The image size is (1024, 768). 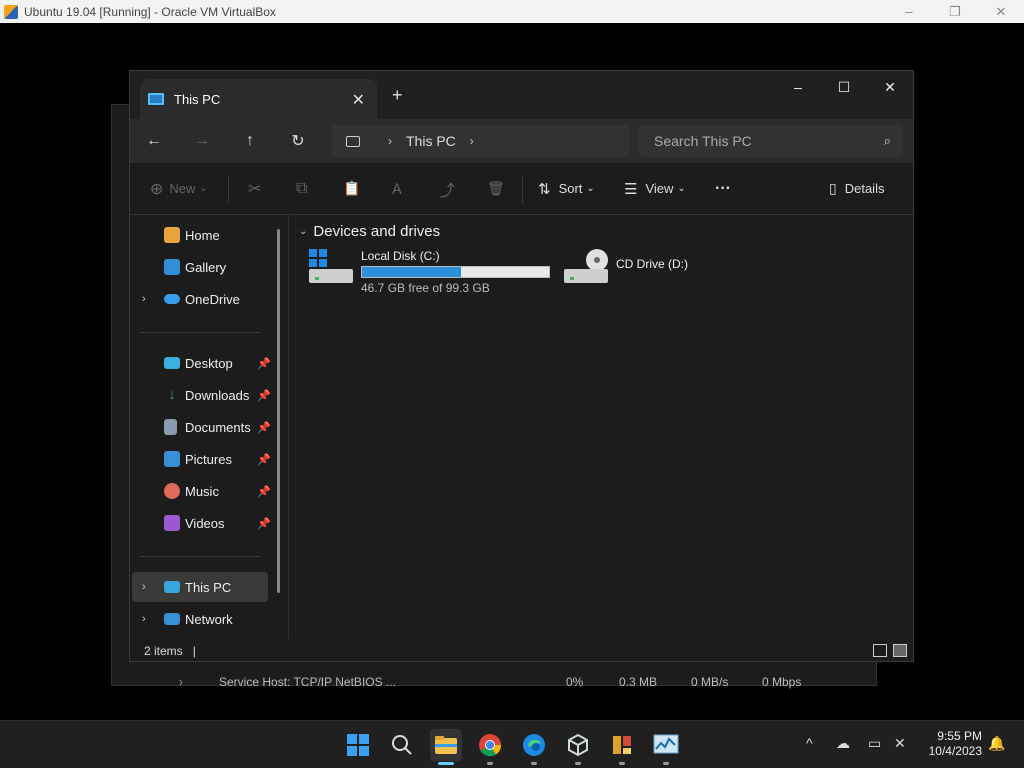 I want to click on share-button: ⤴, so click(x=447, y=189).